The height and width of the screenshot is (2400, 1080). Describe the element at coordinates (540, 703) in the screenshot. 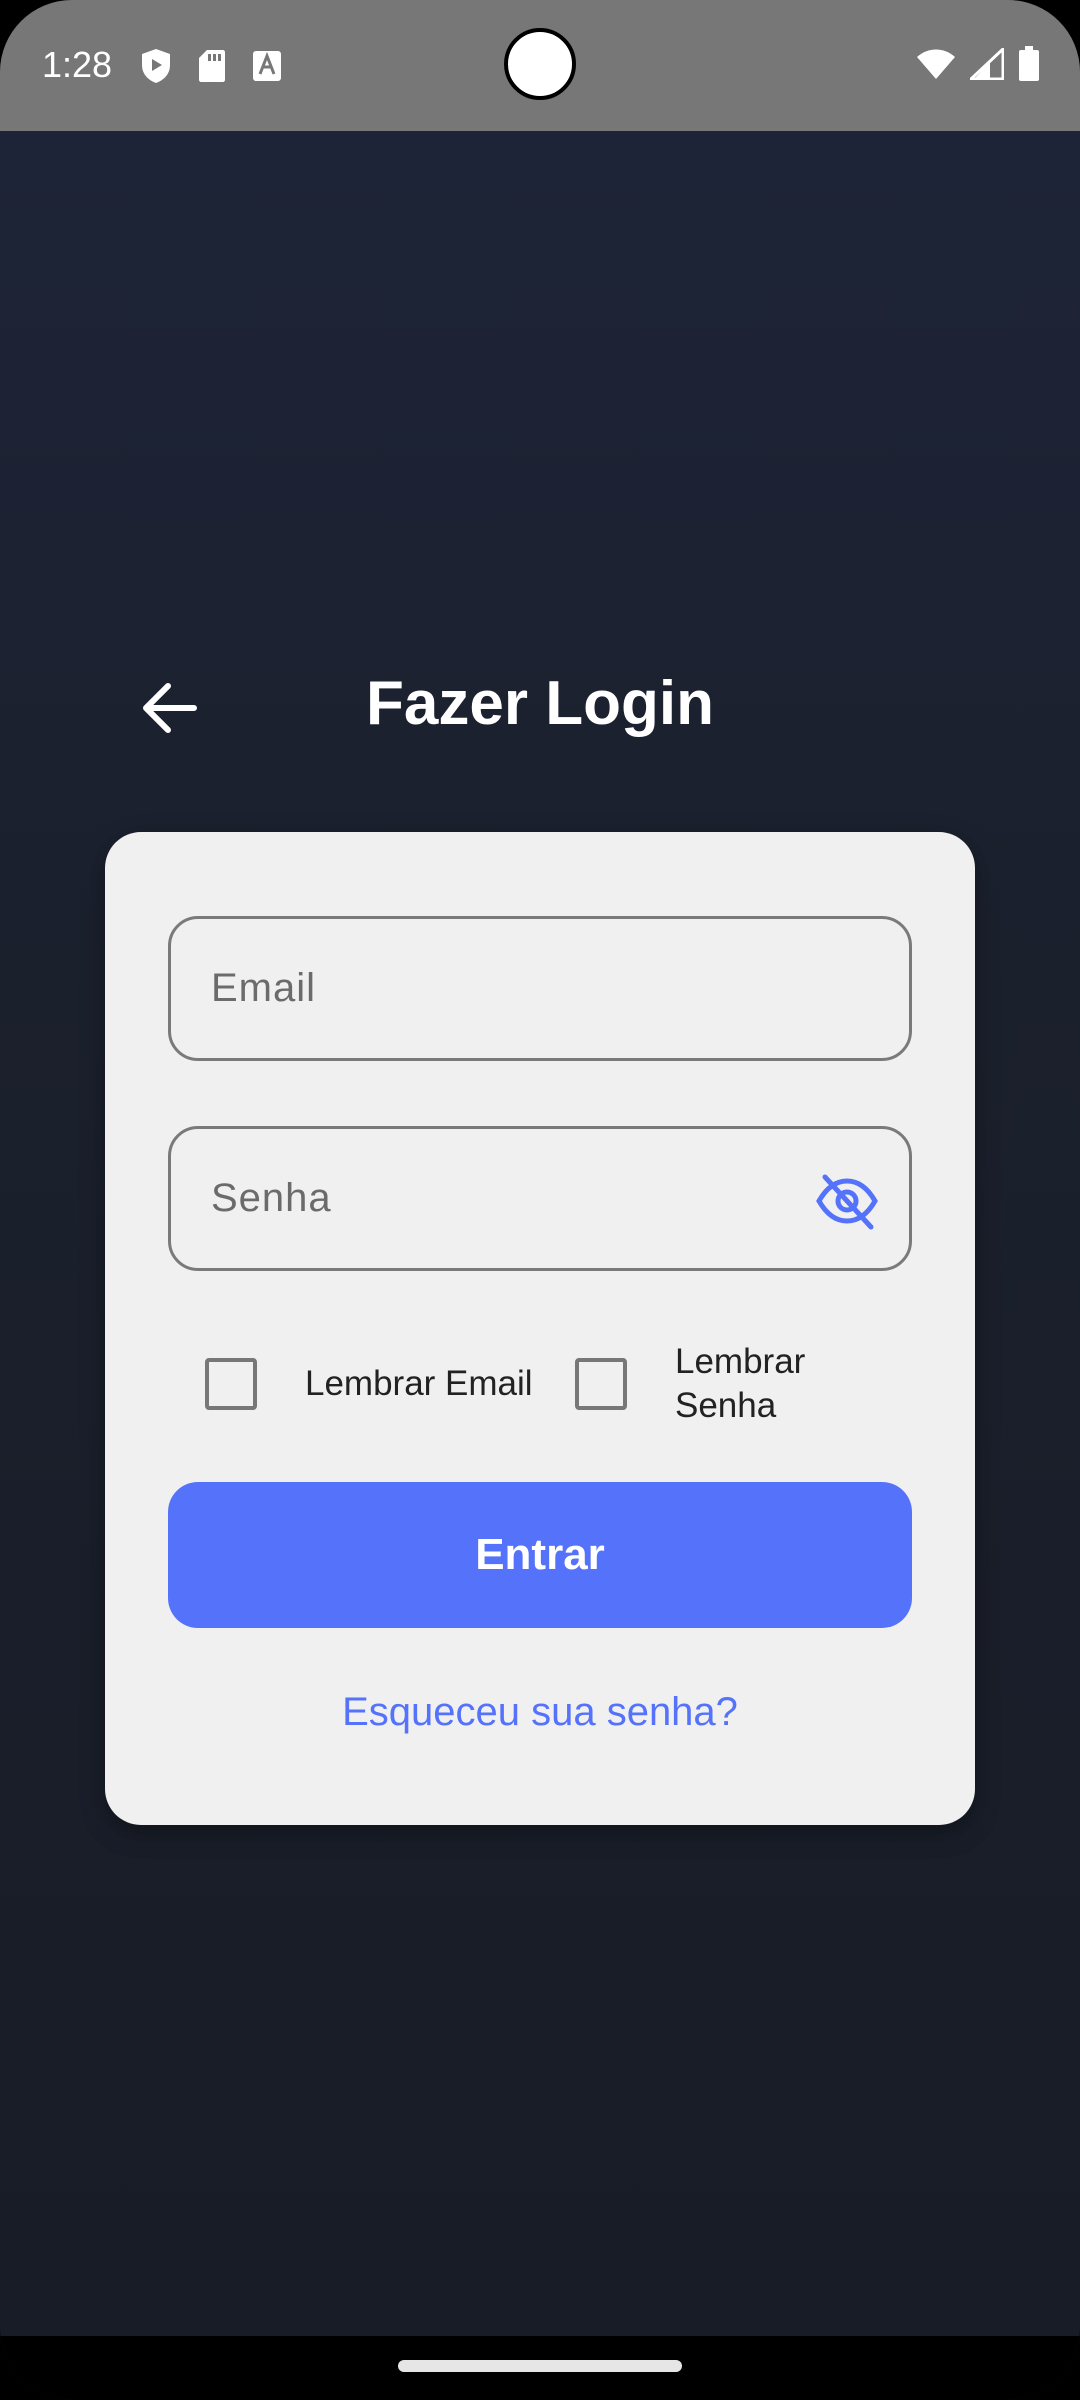

I see `page-title: Fazer Login` at that location.